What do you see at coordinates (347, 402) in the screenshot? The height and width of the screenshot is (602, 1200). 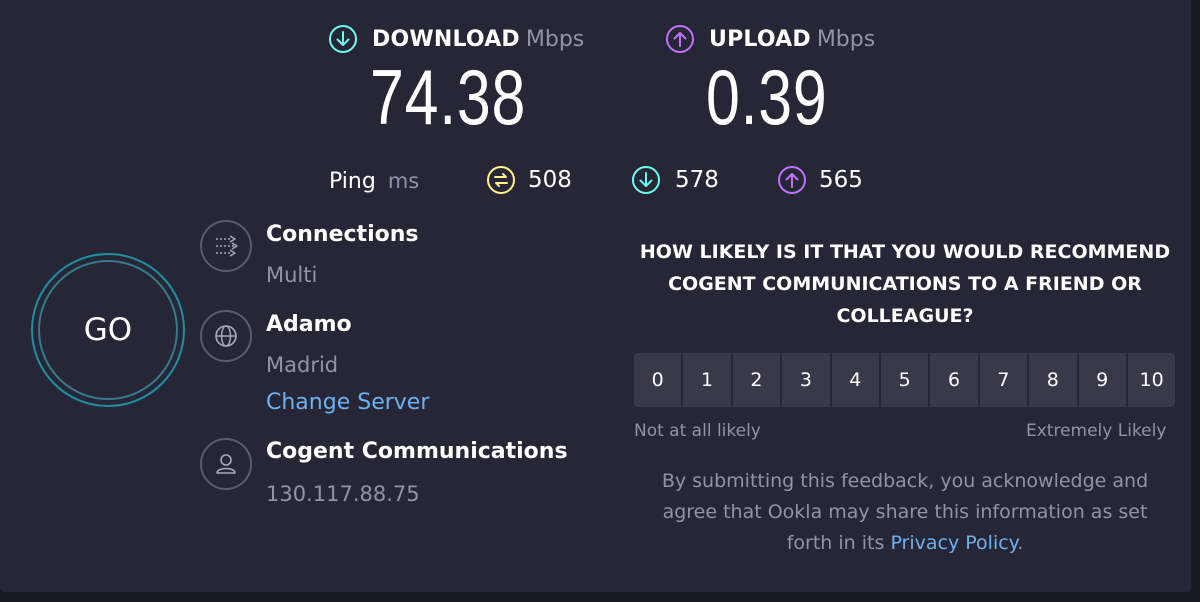 I see `change-server-link: Change Server` at bounding box center [347, 402].